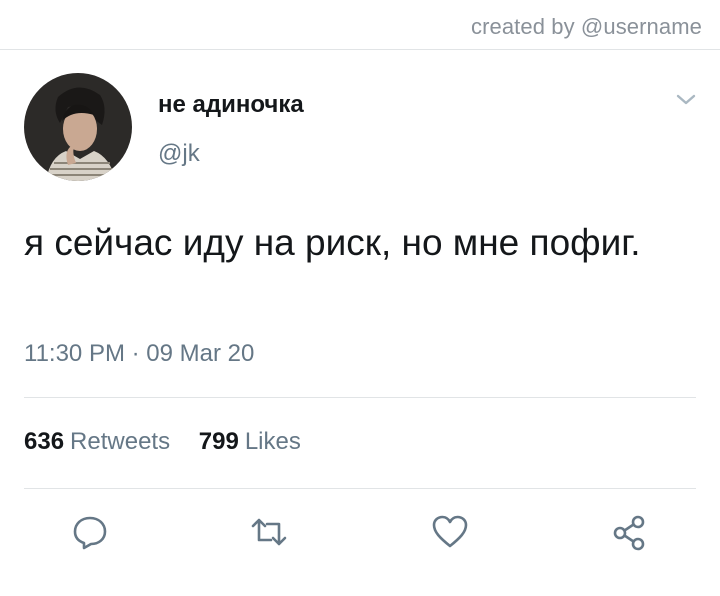  What do you see at coordinates (120, 441) in the screenshot?
I see `retweets-label: Retweets` at bounding box center [120, 441].